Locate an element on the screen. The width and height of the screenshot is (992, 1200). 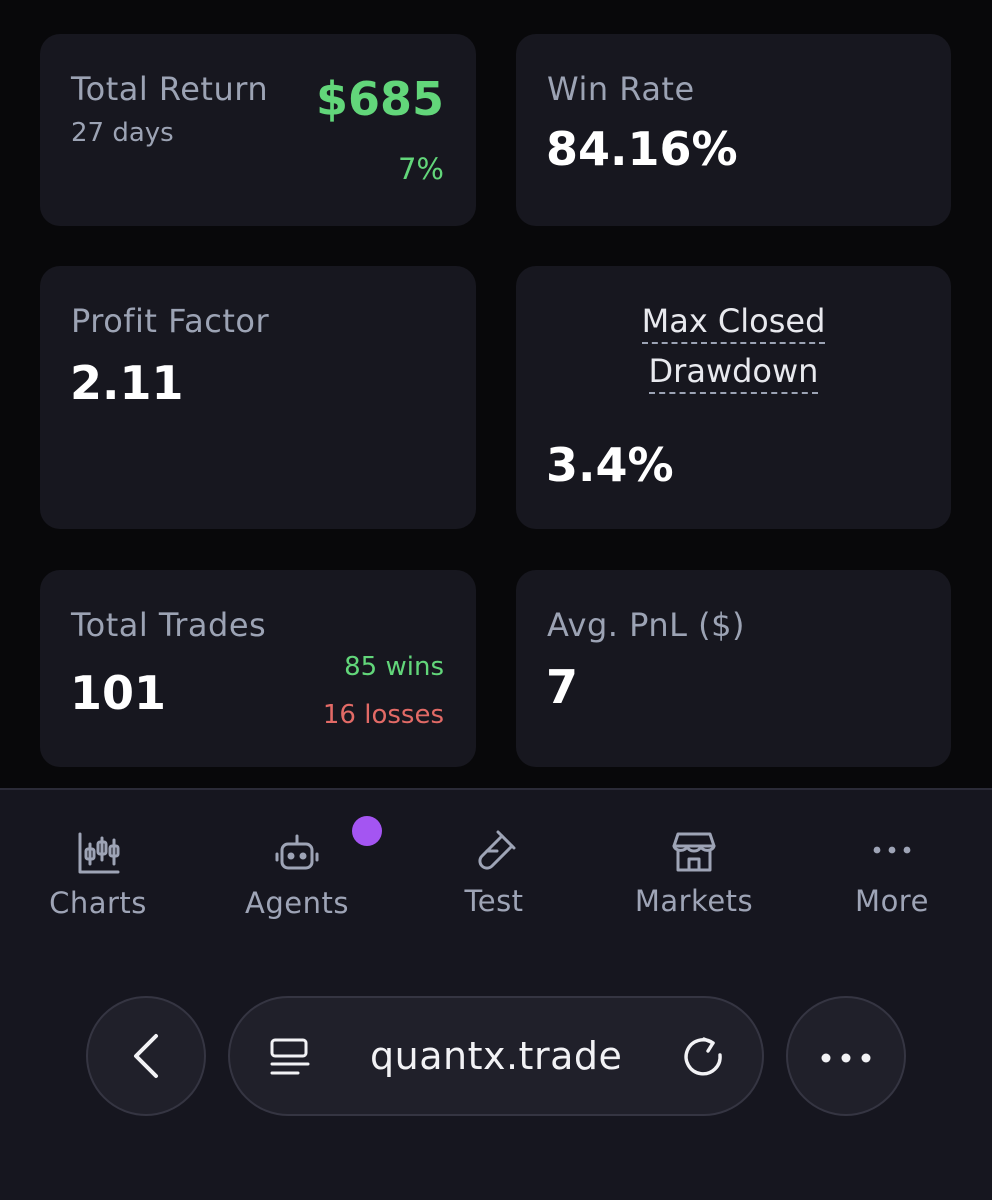
url-text: quantx.trade is located at coordinates (496, 1056).